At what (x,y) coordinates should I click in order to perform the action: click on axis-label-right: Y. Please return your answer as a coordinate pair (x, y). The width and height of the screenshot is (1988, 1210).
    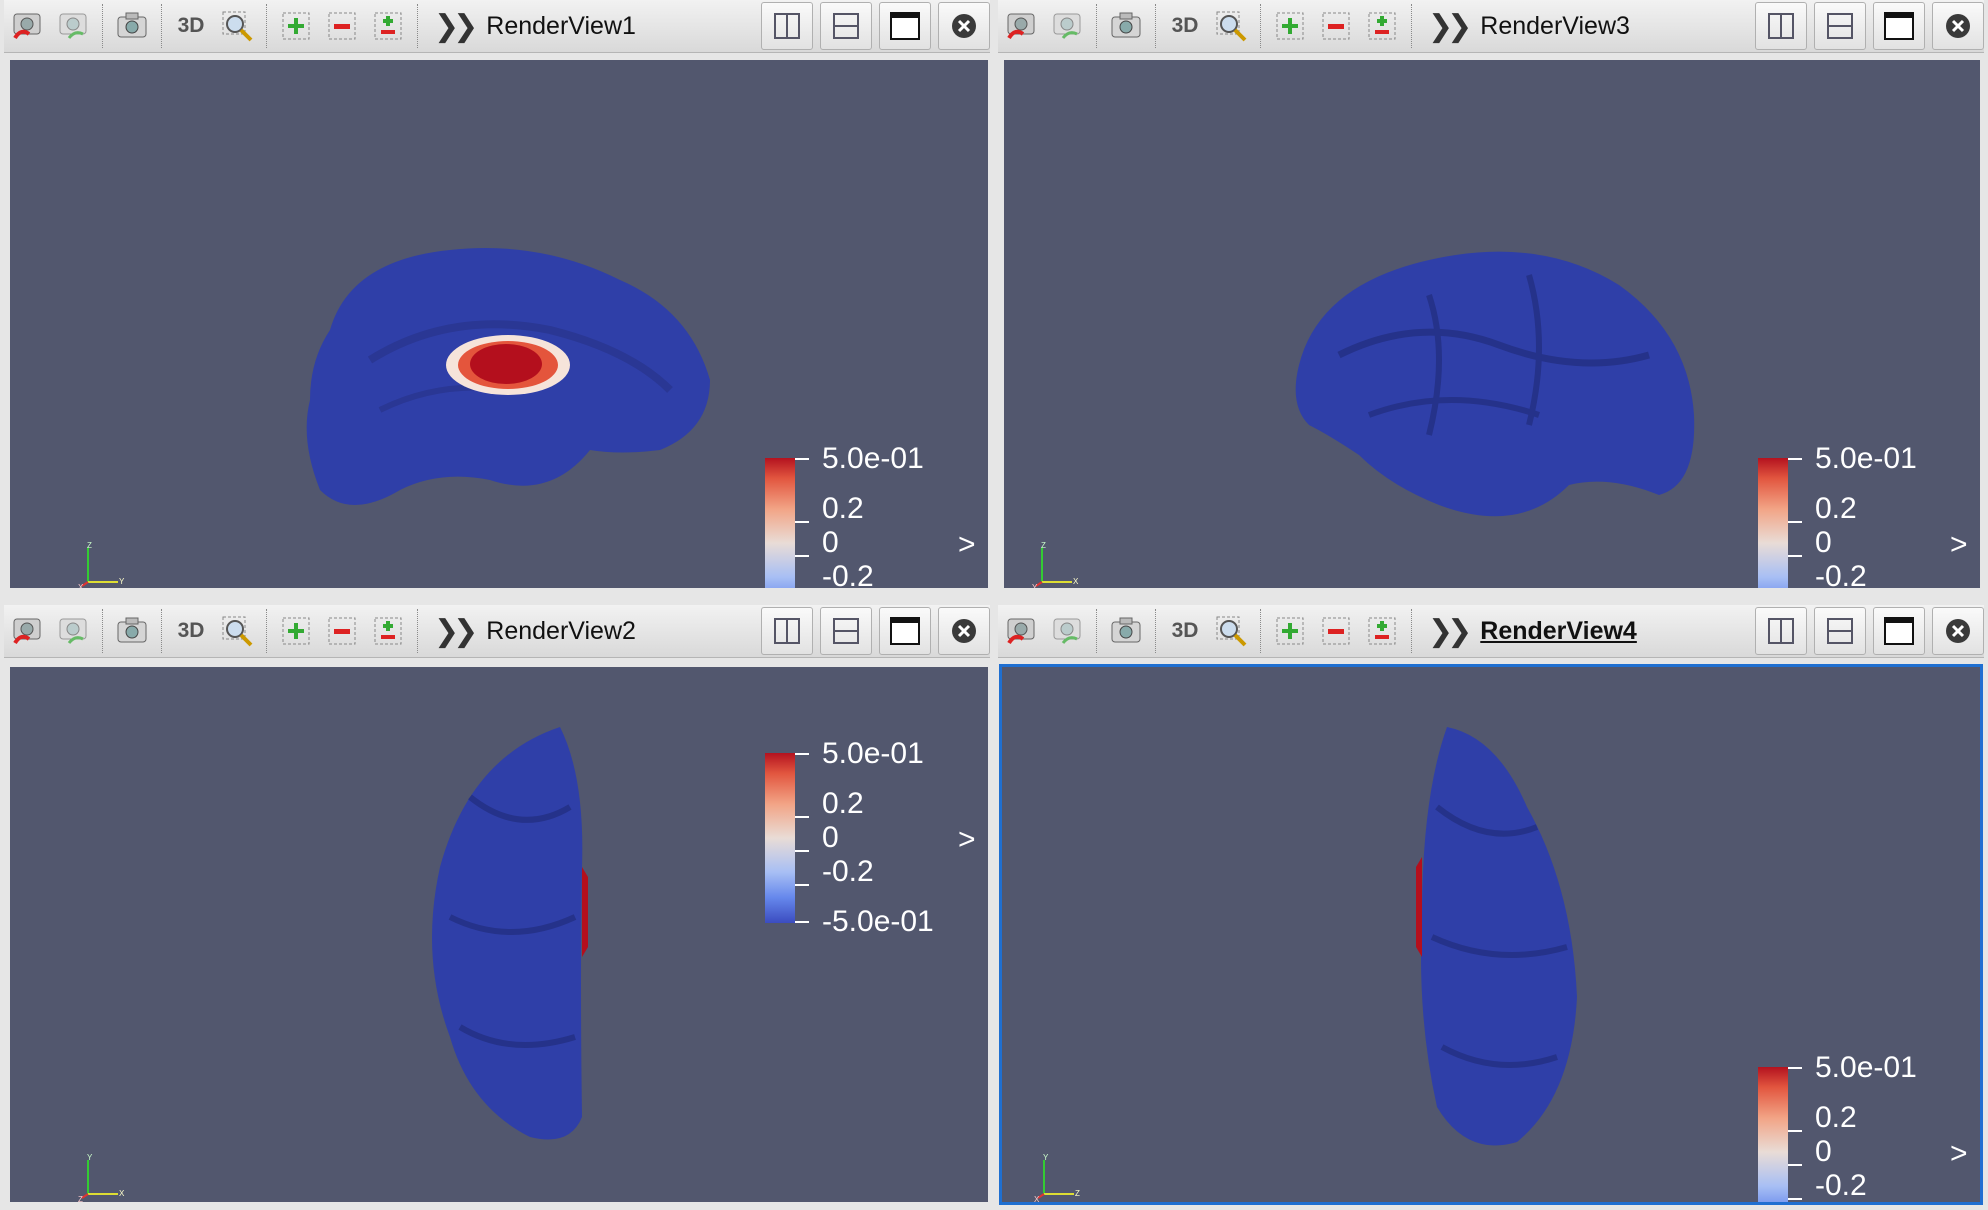
    Looking at the image, I should click on (122, 581).